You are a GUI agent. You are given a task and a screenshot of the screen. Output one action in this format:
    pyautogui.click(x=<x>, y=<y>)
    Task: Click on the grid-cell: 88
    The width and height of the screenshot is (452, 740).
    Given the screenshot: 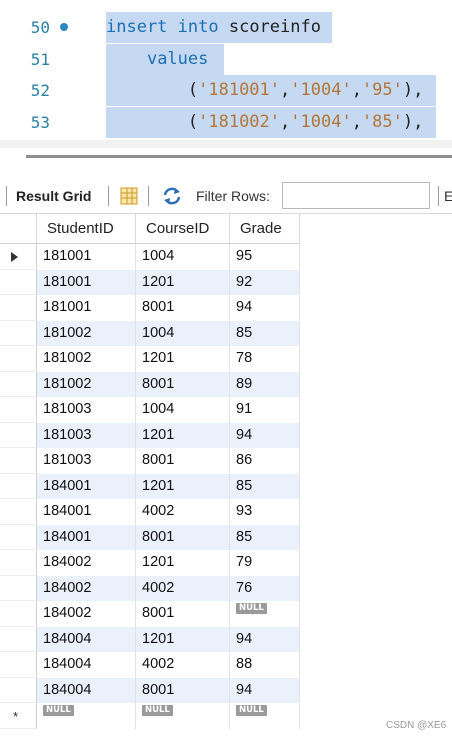 What is the action you would take?
    pyautogui.click(x=265, y=665)
    